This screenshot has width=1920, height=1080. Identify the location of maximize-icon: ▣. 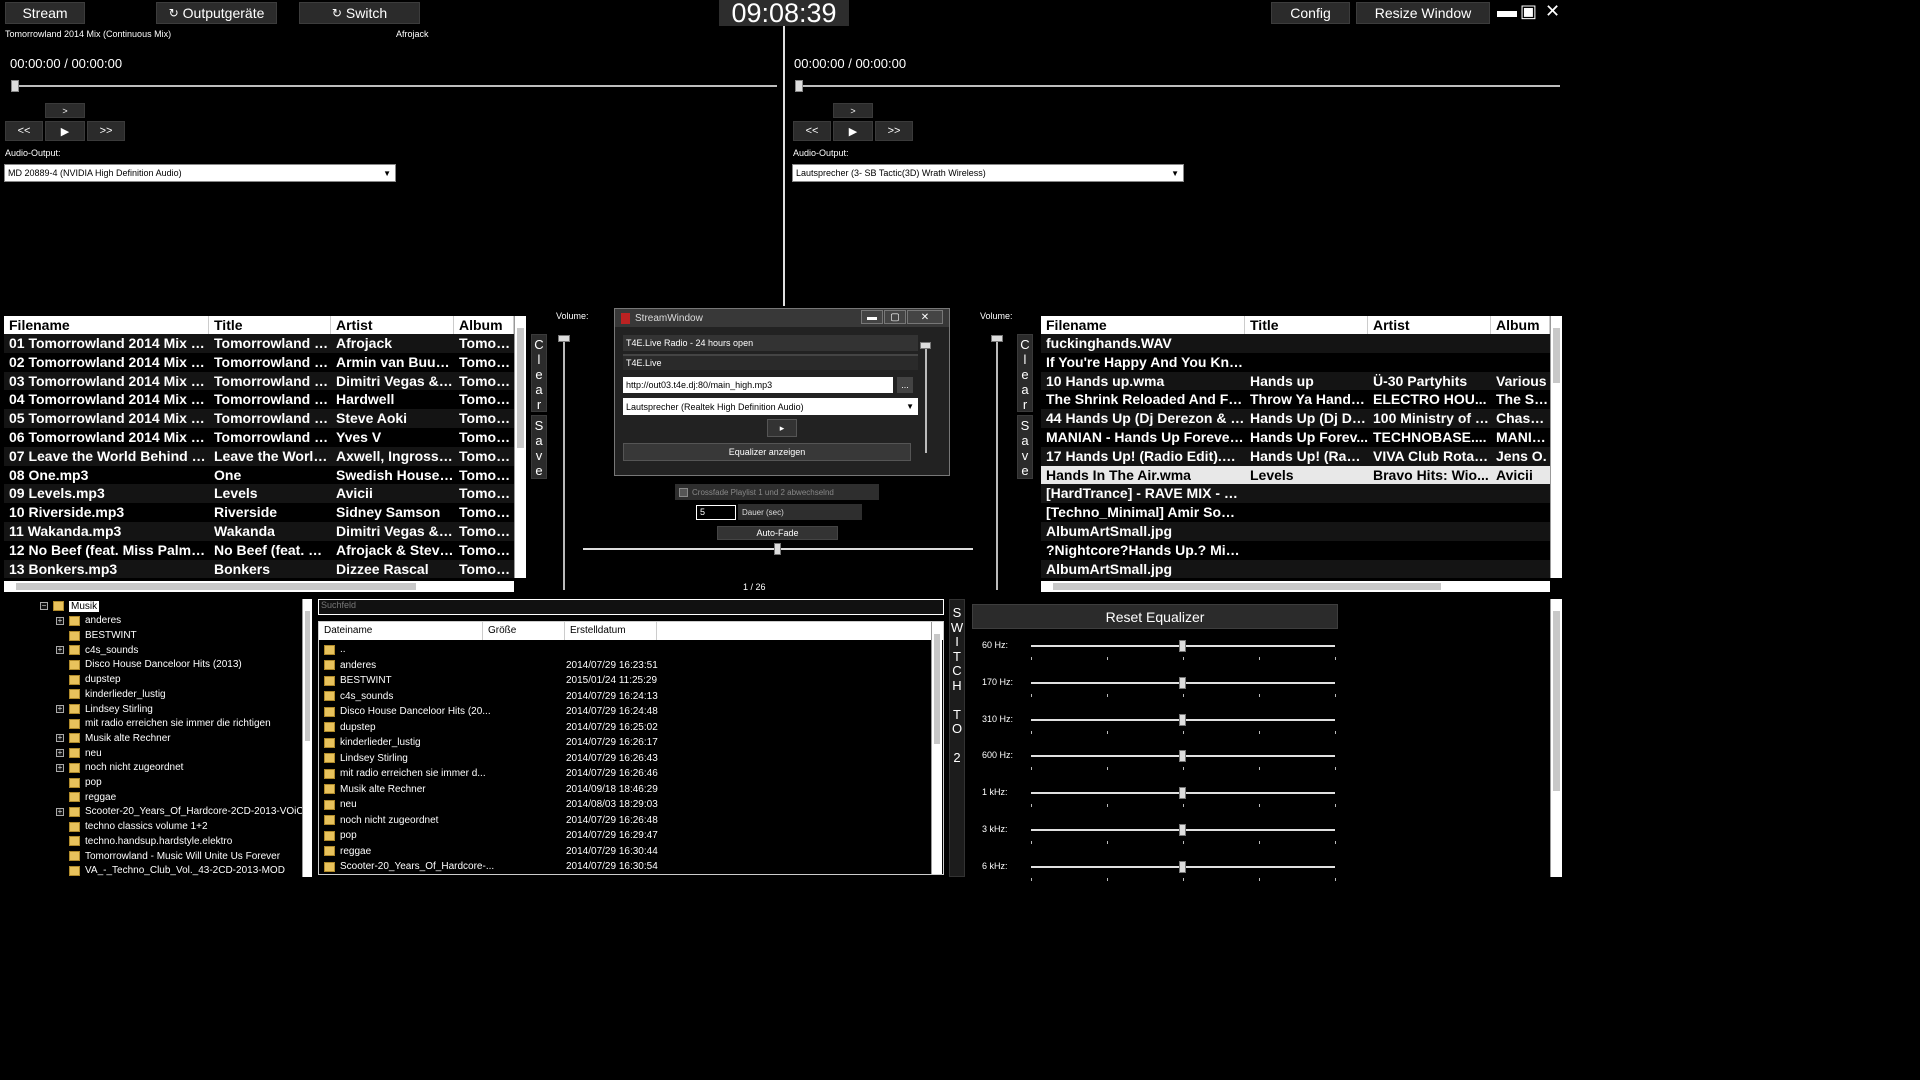
(1528, 11).